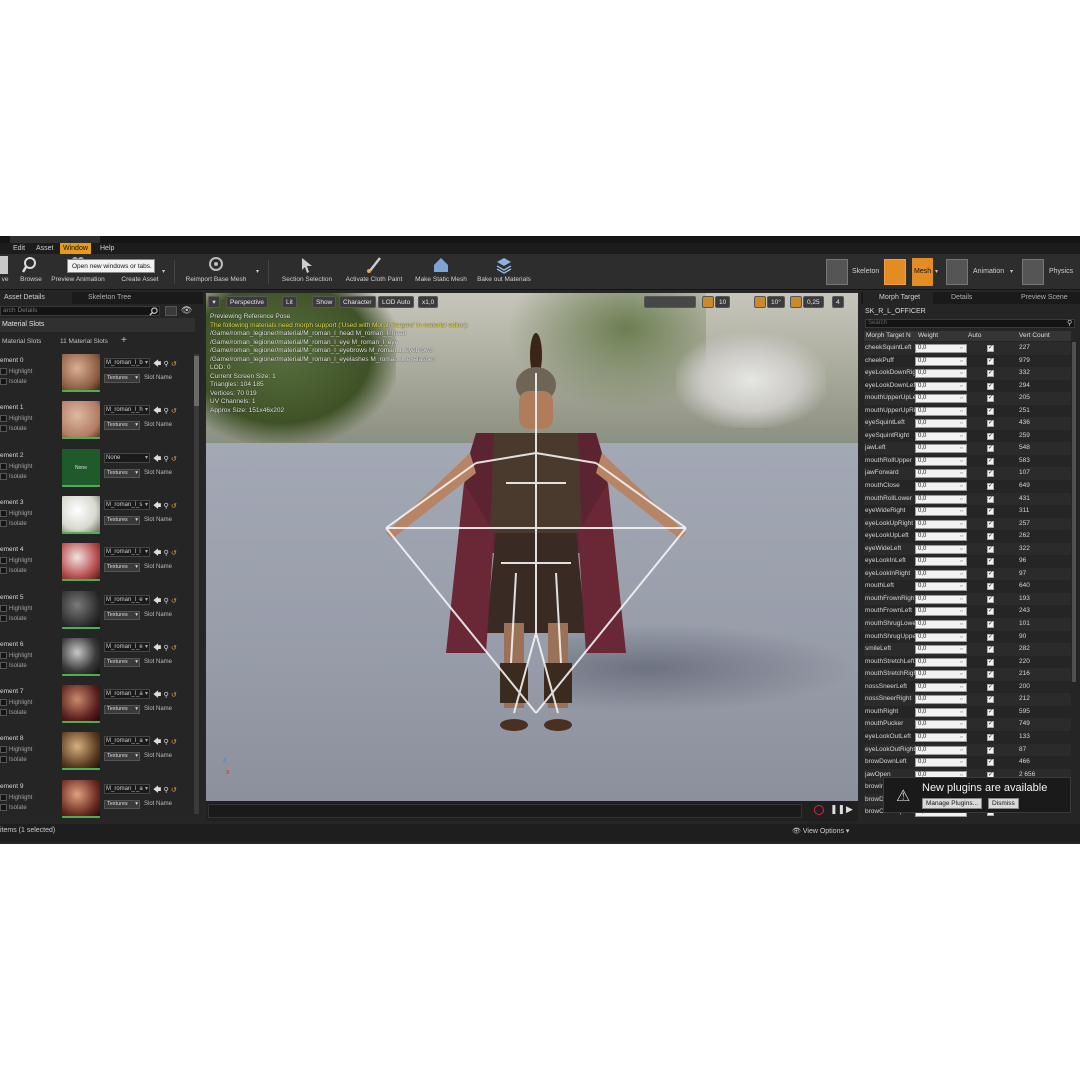 This screenshot has height=1080, width=1080. Describe the element at coordinates (216, 272) in the screenshot. I see `reimport-base-mesh-button: Reimport Base Mesh` at that location.